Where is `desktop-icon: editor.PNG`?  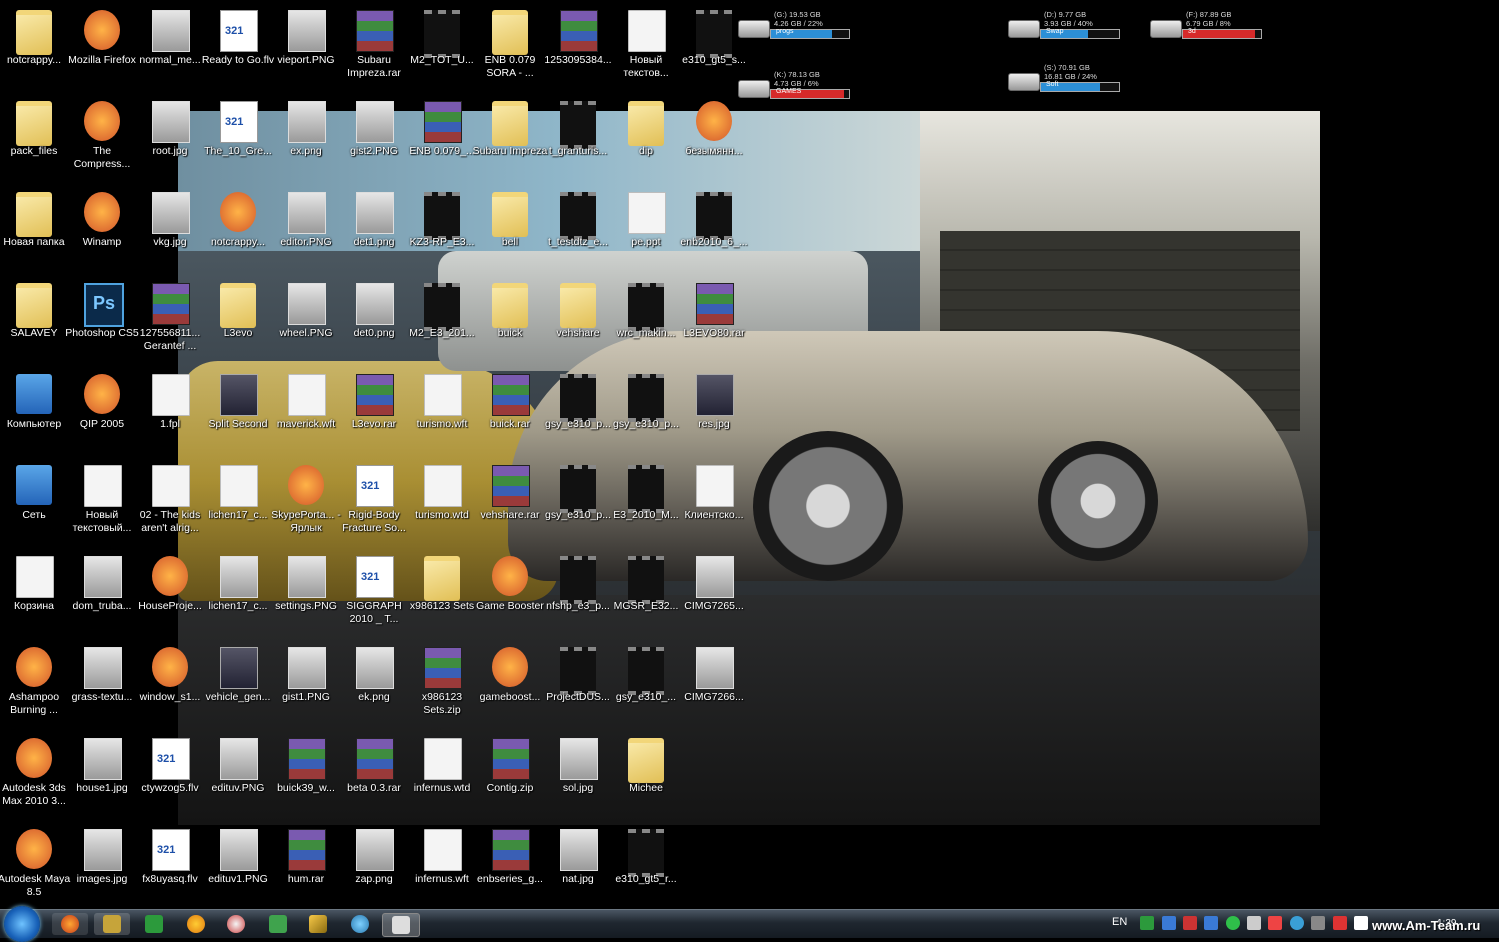 desktop-icon: editor.PNG is located at coordinates (306, 231).